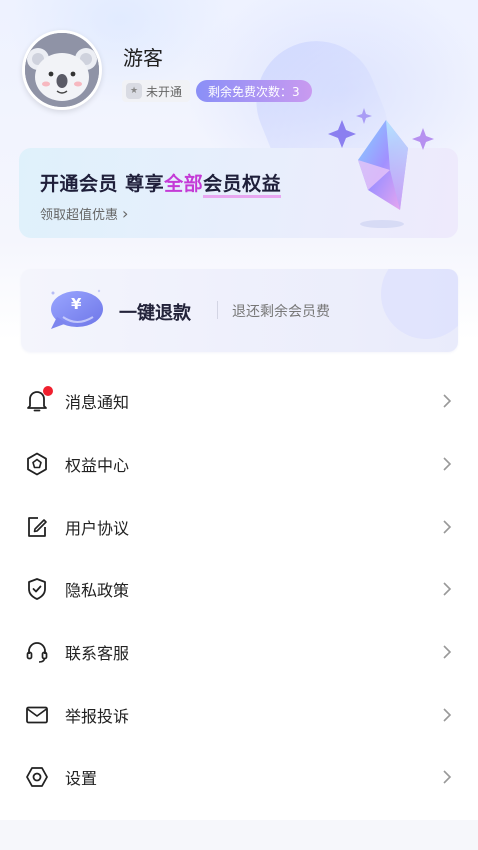  I want to click on menu-item-label: 权益中心, so click(97, 466).